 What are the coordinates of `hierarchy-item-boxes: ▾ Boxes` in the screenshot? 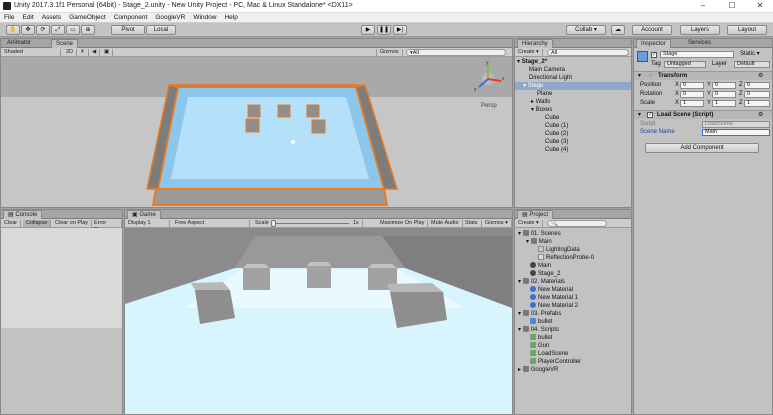 It's located at (541, 110).